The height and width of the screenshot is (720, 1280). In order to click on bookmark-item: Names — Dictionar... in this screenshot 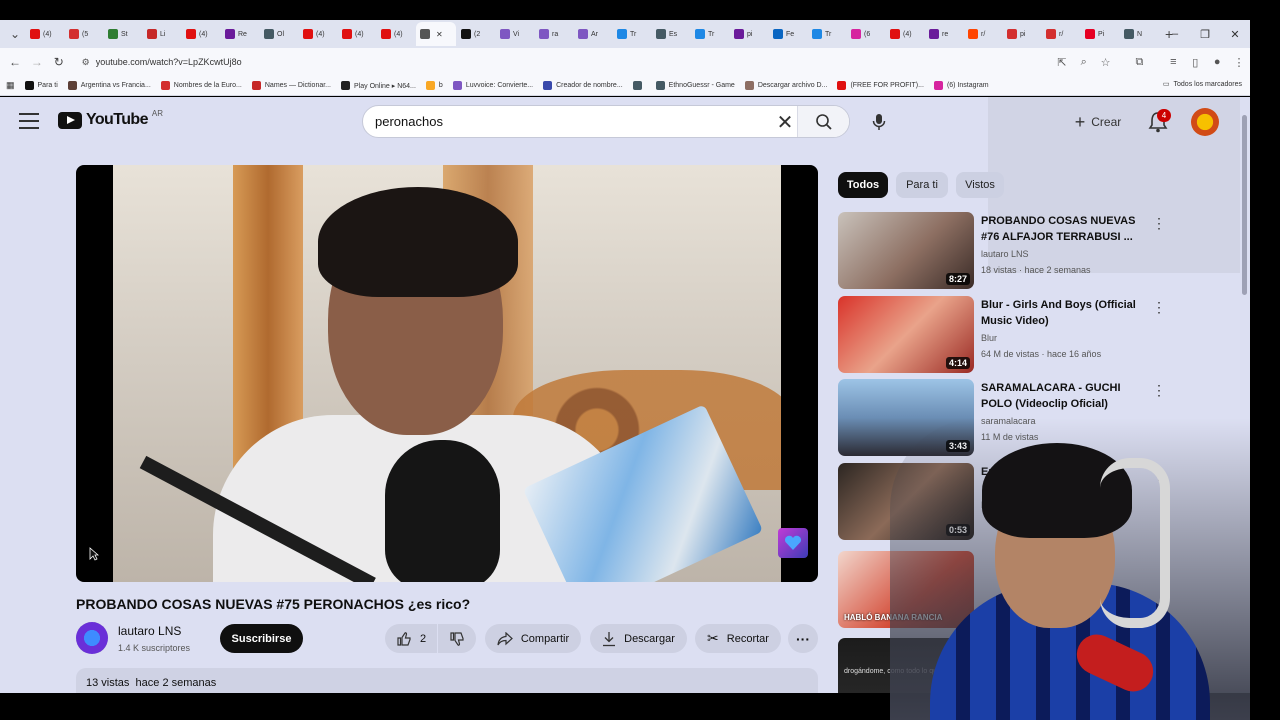, I will do `click(291, 85)`.